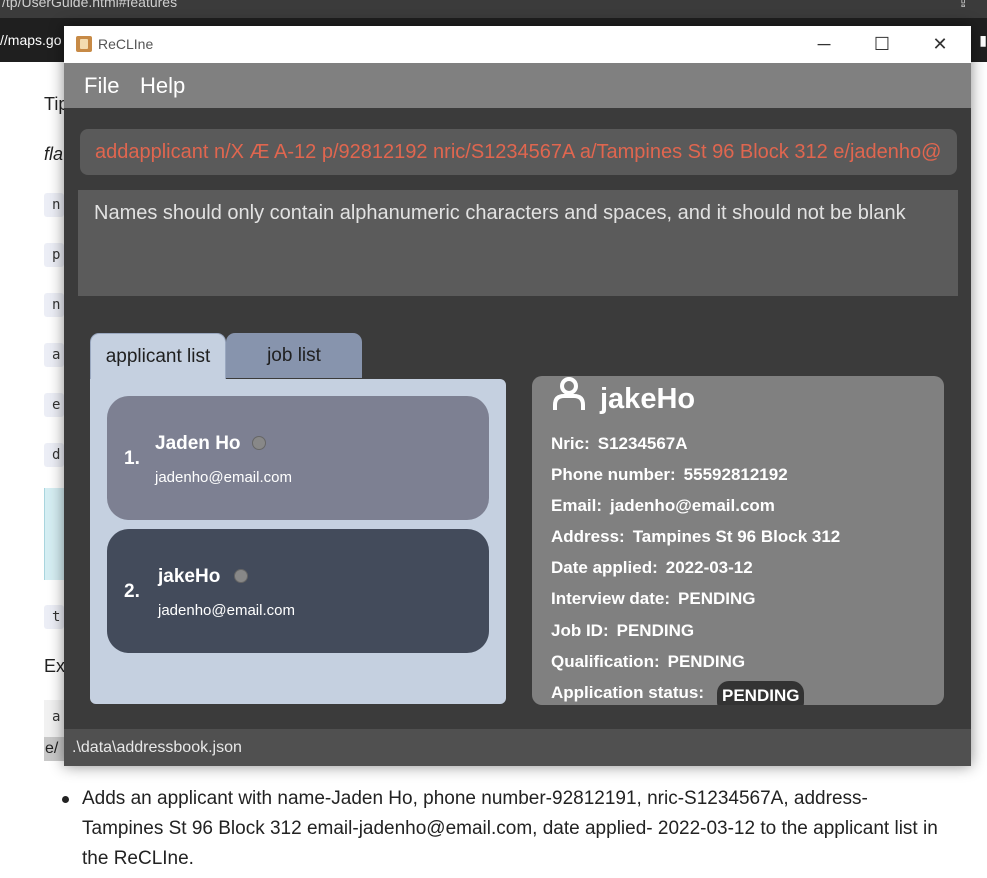  I want to click on bg-code-chip: d, so click(54, 455).